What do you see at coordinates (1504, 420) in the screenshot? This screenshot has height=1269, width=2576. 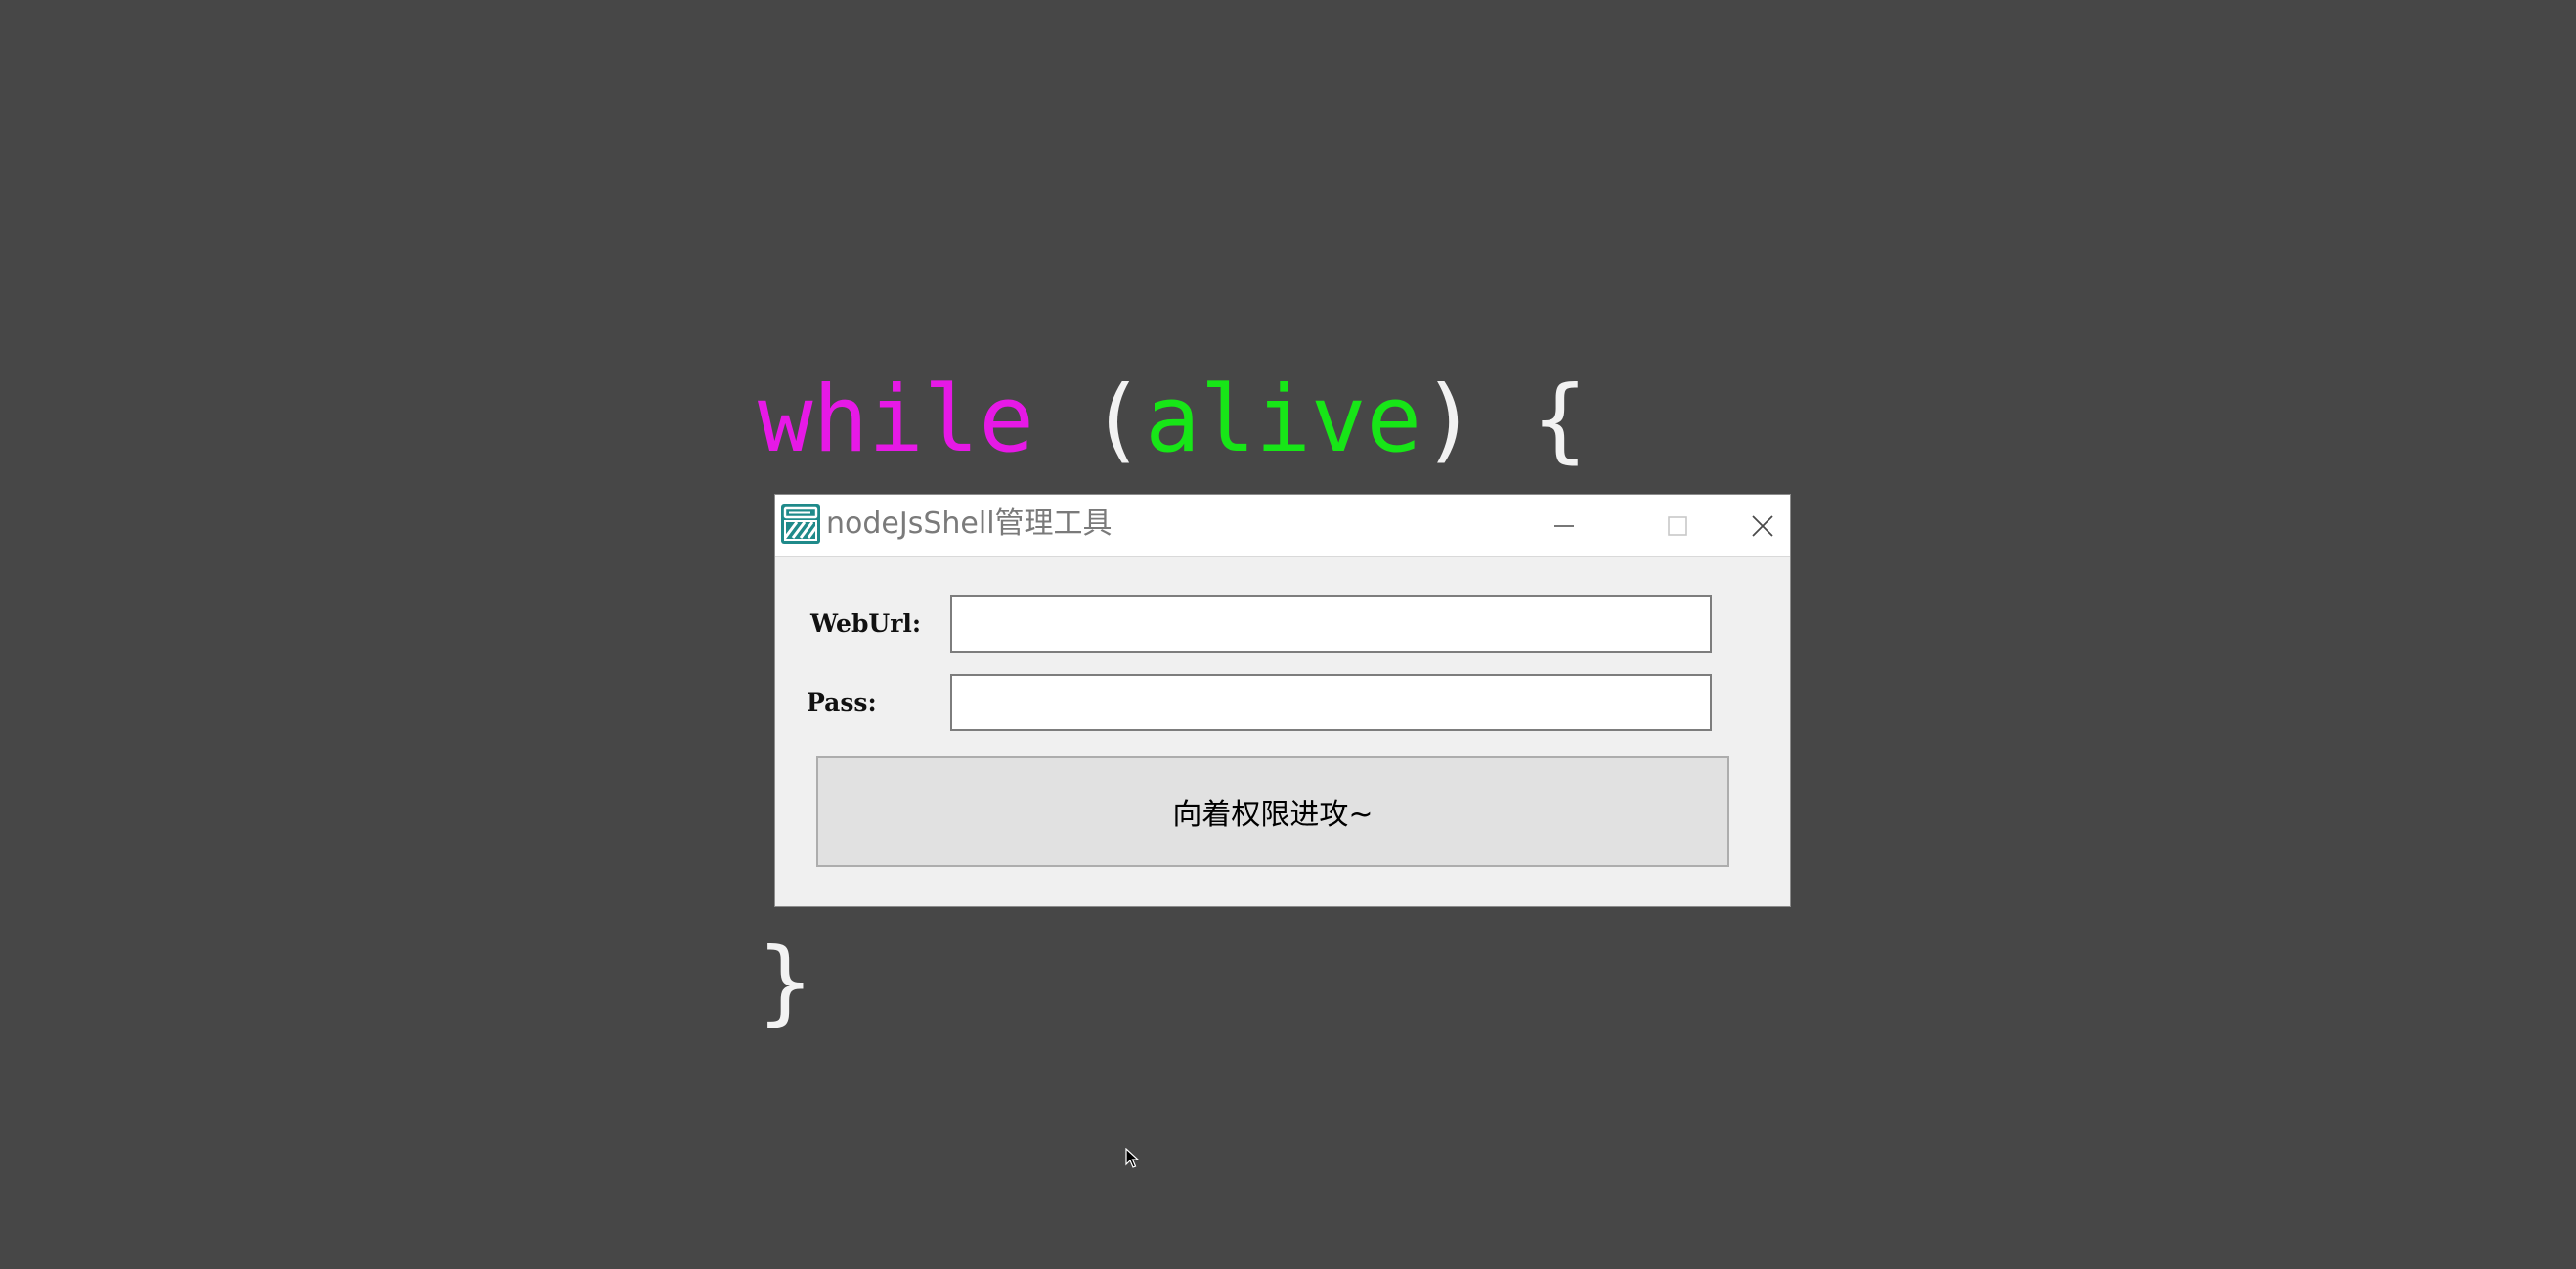 I see `code-close-brace-open: ) {` at bounding box center [1504, 420].